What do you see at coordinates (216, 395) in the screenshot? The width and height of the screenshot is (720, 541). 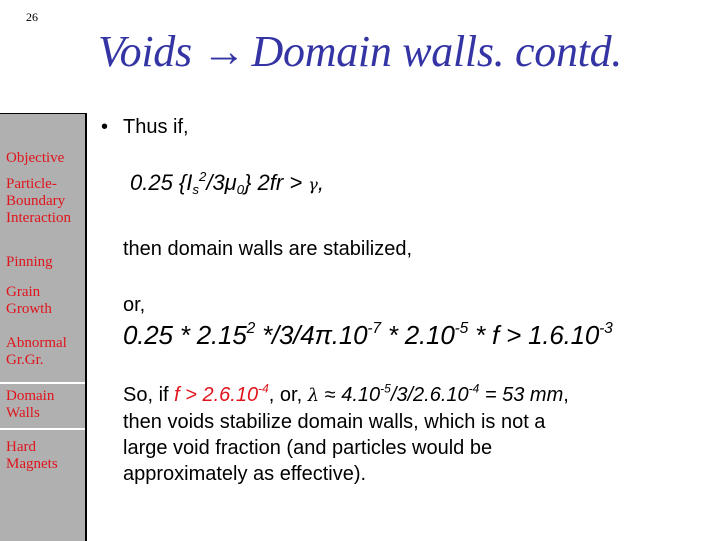 I see `text-part: f > 2.6.10` at bounding box center [216, 395].